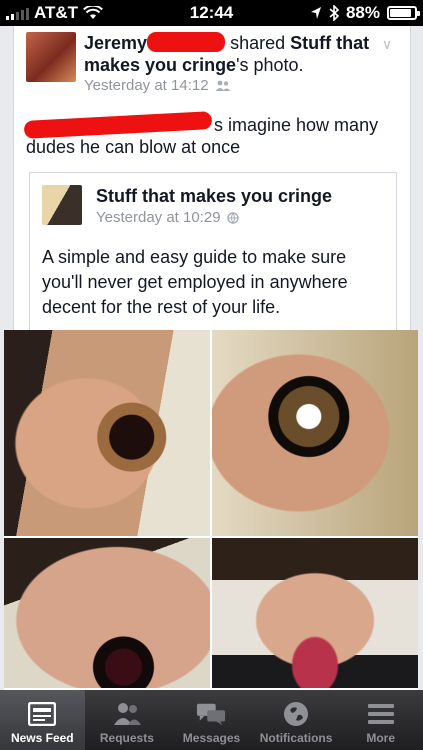  What do you see at coordinates (211, 714) in the screenshot?
I see `messages-icon` at bounding box center [211, 714].